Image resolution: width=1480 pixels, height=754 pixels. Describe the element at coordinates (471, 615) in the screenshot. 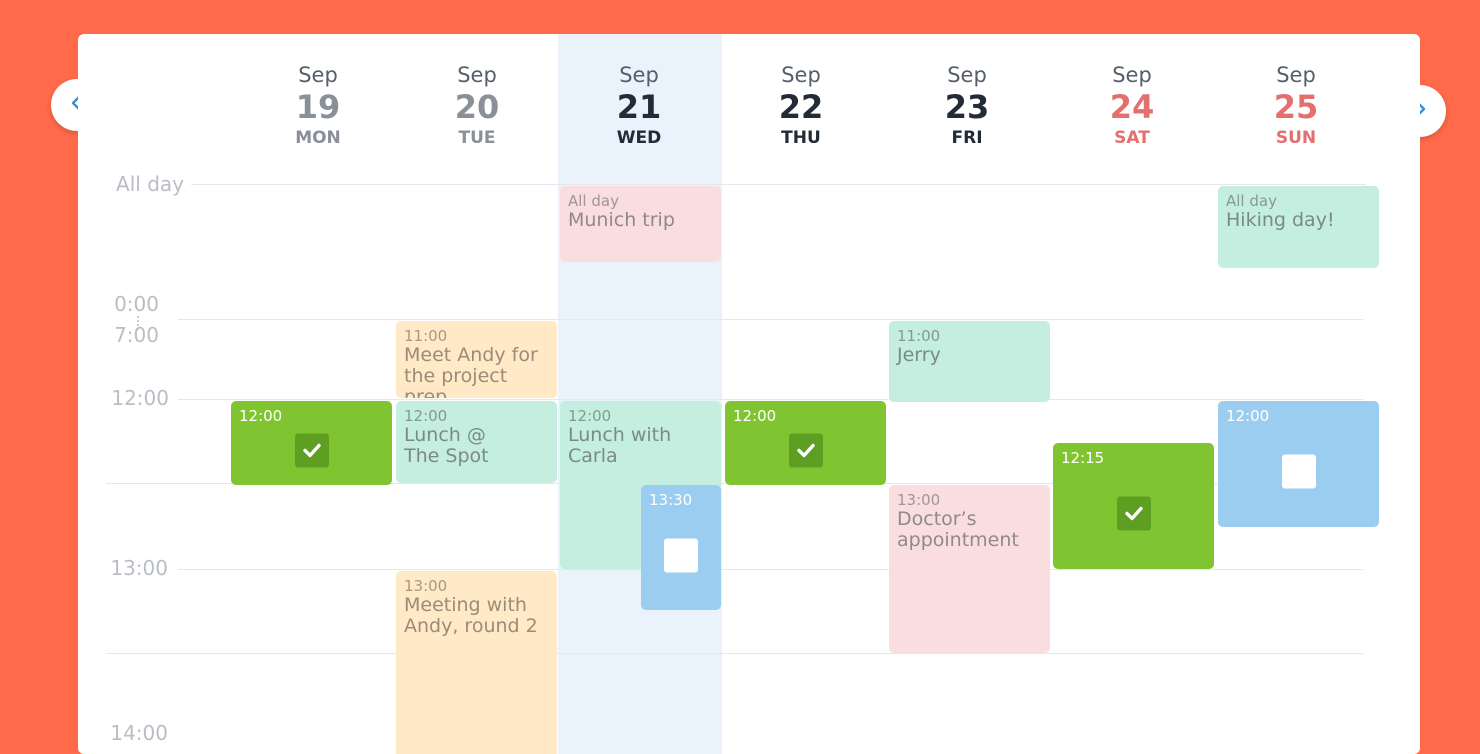

I see `event-title: Meeting with Andy, round 2` at that location.